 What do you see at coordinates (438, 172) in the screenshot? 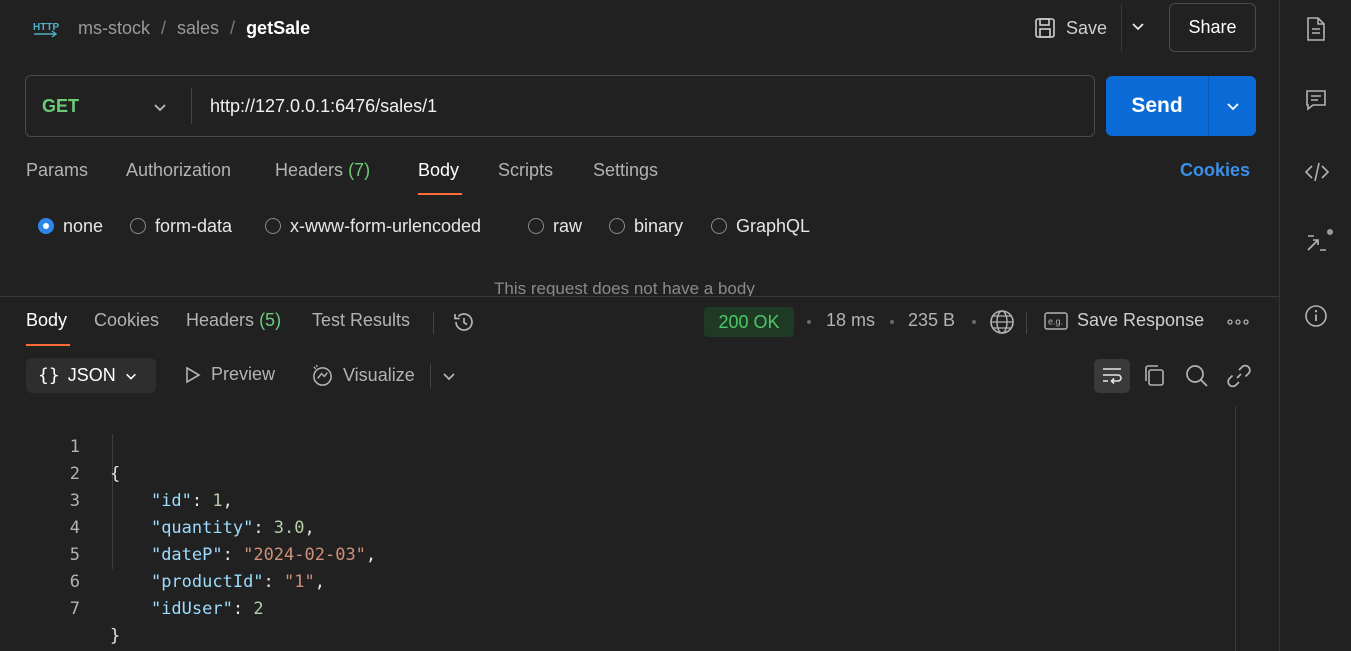
I see `tab-body: Body` at bounding box center [438, 172].